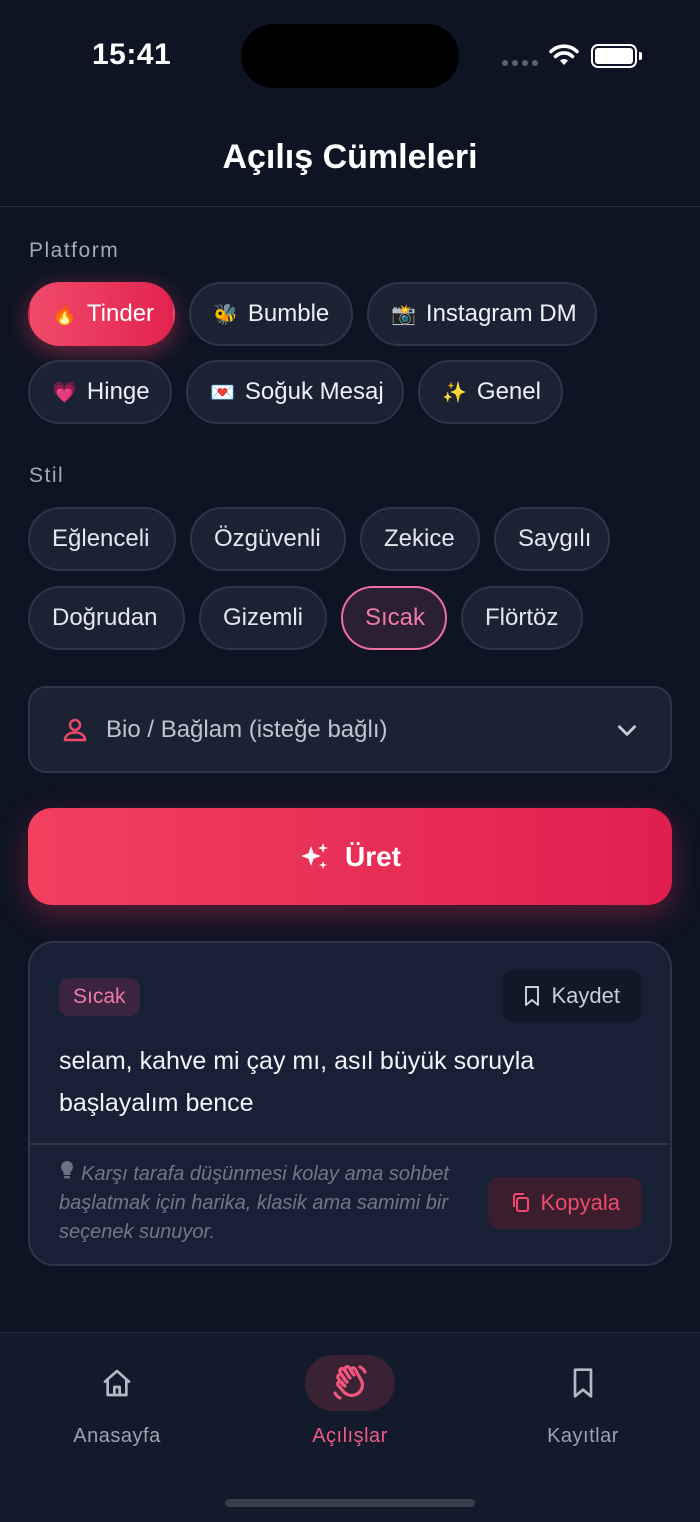 The height and width of the screenshot is (1522, 700). I want to click on style-chip-fun: Eğlenceli, so click(102, 539).